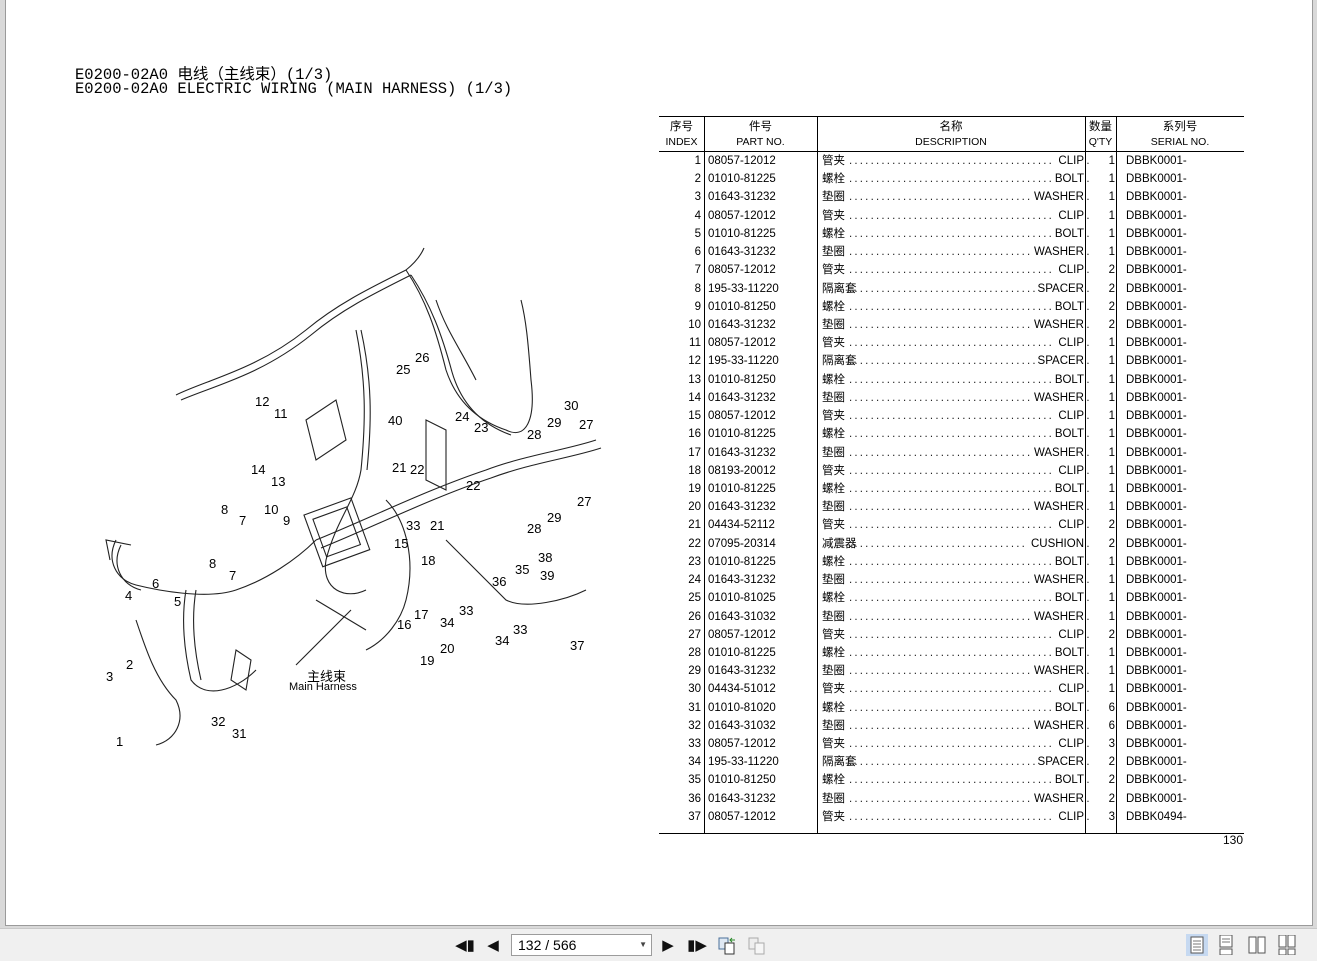 The height and width of the screenshot is (961, 1317). I want to click on callout-number: 33, so click(466, 610).